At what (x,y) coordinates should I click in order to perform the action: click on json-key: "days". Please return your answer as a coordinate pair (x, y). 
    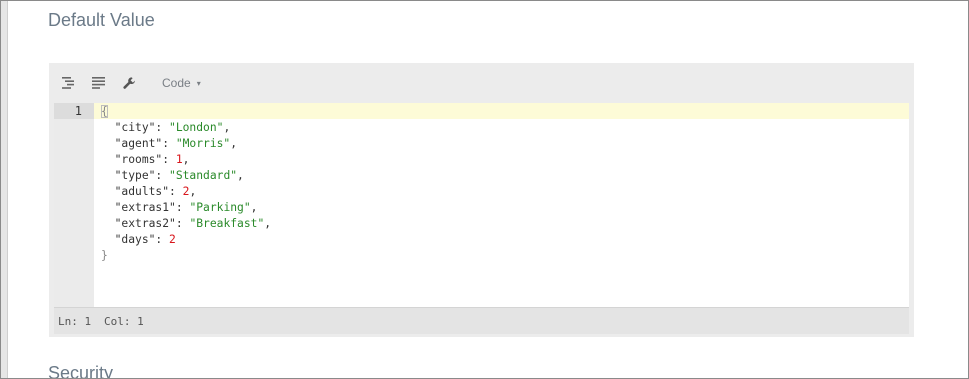
    Looking at the image, I should click on (135, 239).